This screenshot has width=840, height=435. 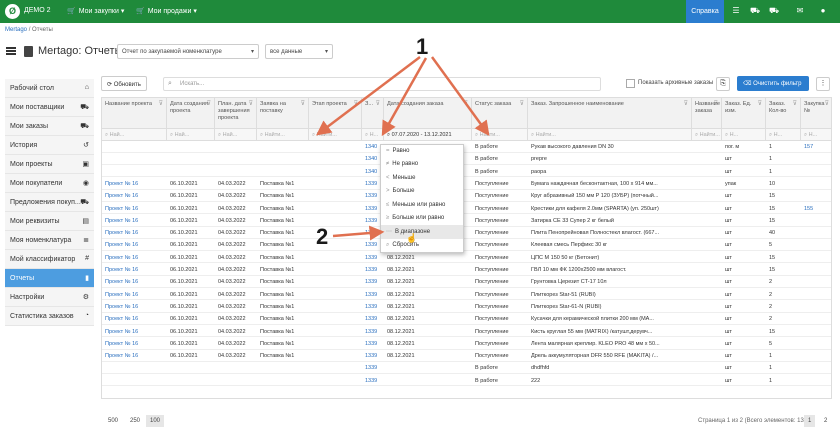 What do you see at coordinates (49, 221) in the screenshot?
I see `sidebar-item: Мои реквизиты ▤` at bounding box center [49, 221].